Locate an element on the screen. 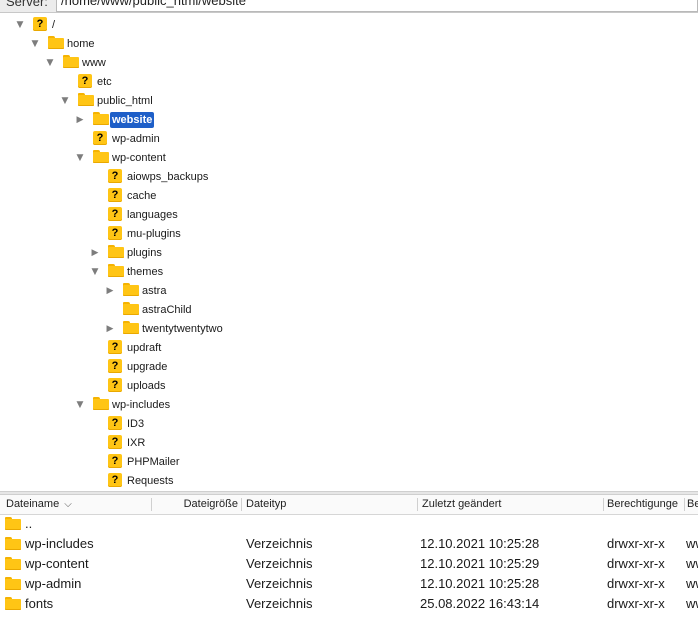  tree-node: ▼ www is located at coordinates (349, 63).